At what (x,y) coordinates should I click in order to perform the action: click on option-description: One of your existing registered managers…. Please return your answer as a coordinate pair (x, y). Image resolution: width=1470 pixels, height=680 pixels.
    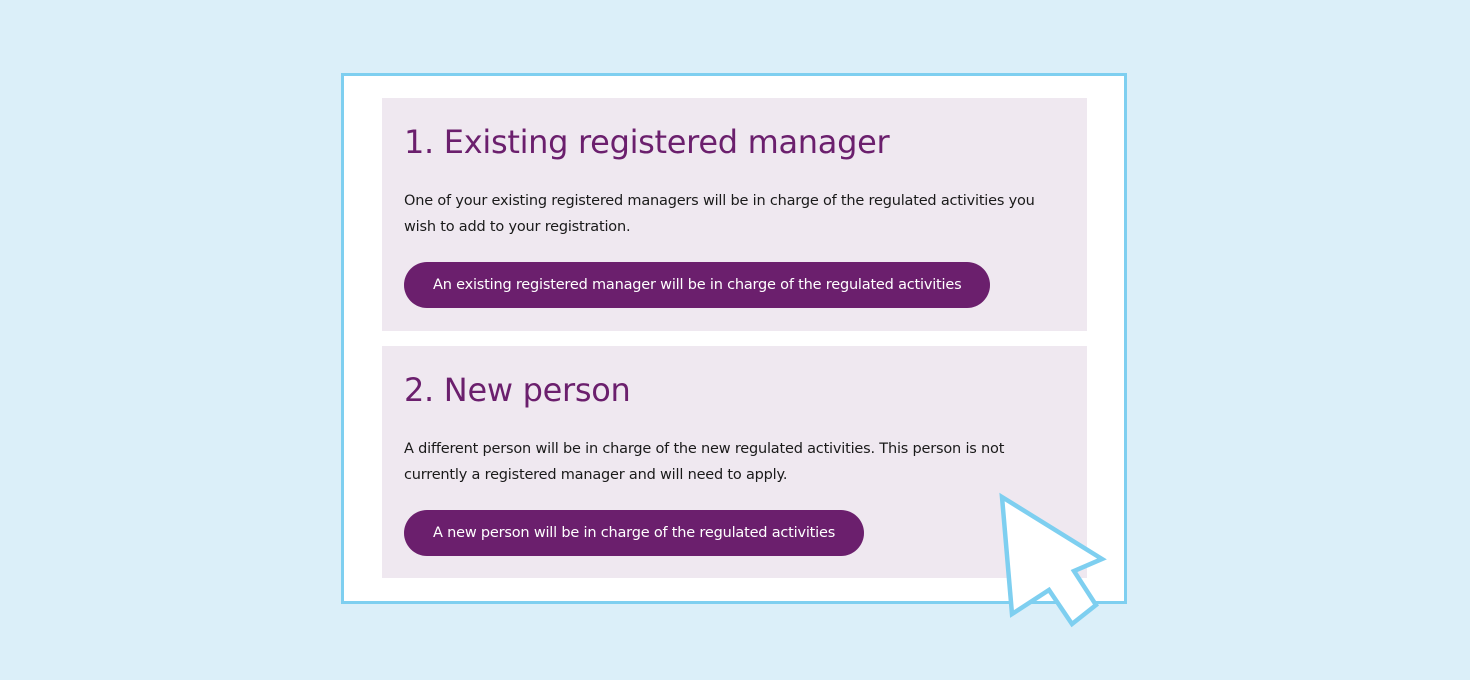
    Looking at the image, I should click on (719, 214).